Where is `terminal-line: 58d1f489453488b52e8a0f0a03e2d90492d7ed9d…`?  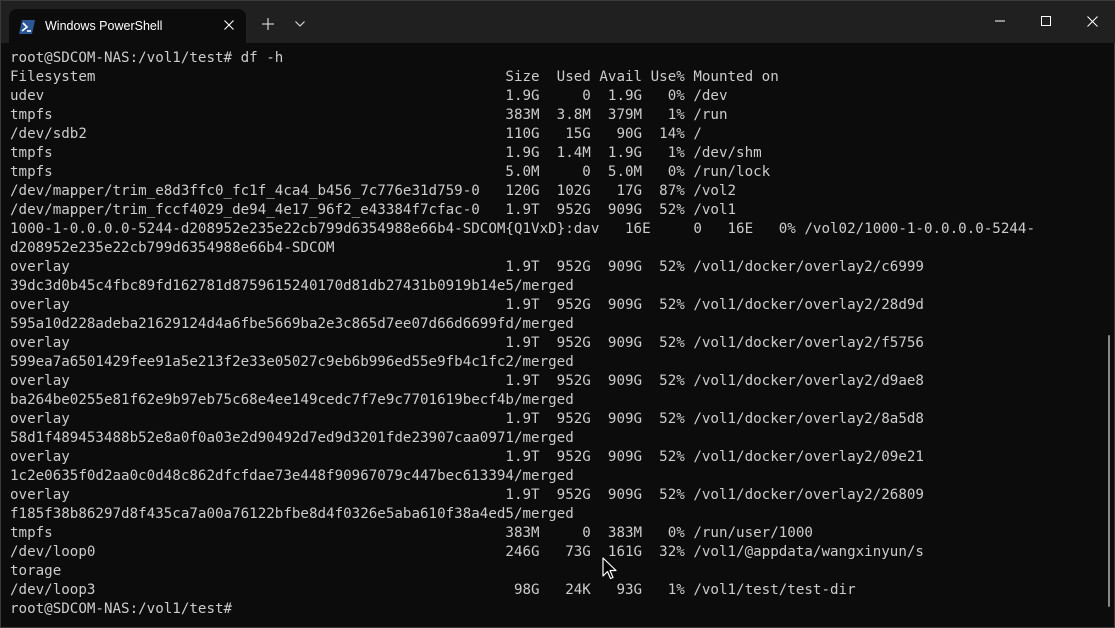 terminal-line: 58d1f489453488b52e8a0f0a03e2d90492d7ed9d… is located at coordinates (292, 438).